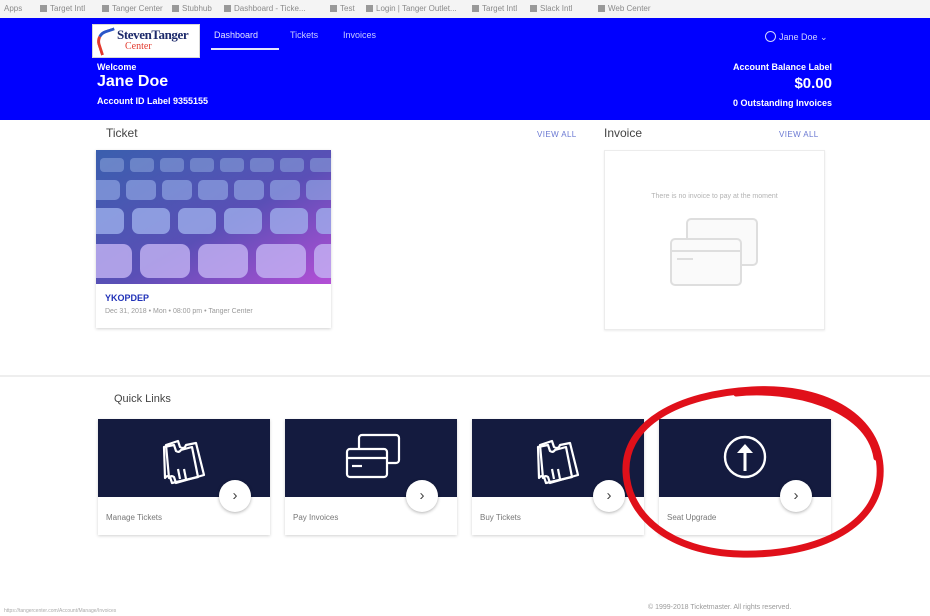 The image size is (930, 616). Describe the element at coordinates (132, 8) in the screenshot. I see `bookmark-item: Tanger Center` at that location.